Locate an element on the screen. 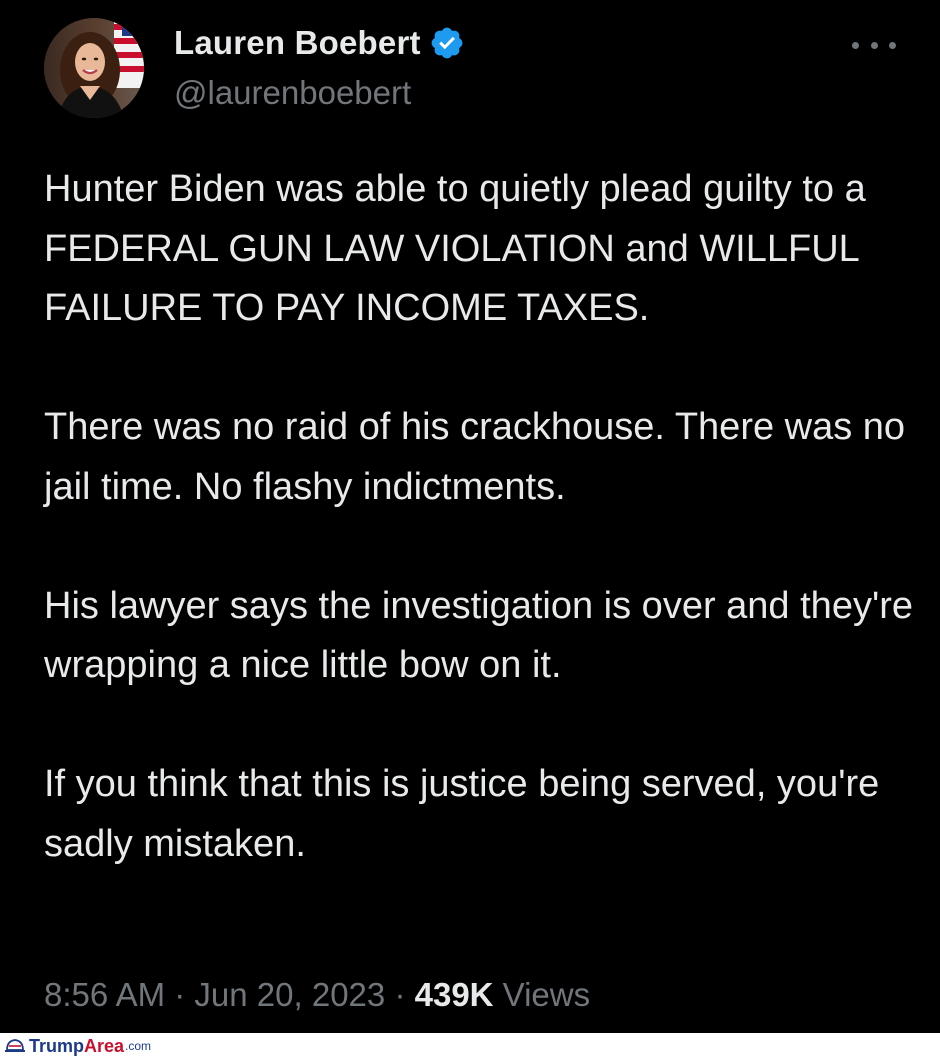  avatar is located at coordinates (94, 68).